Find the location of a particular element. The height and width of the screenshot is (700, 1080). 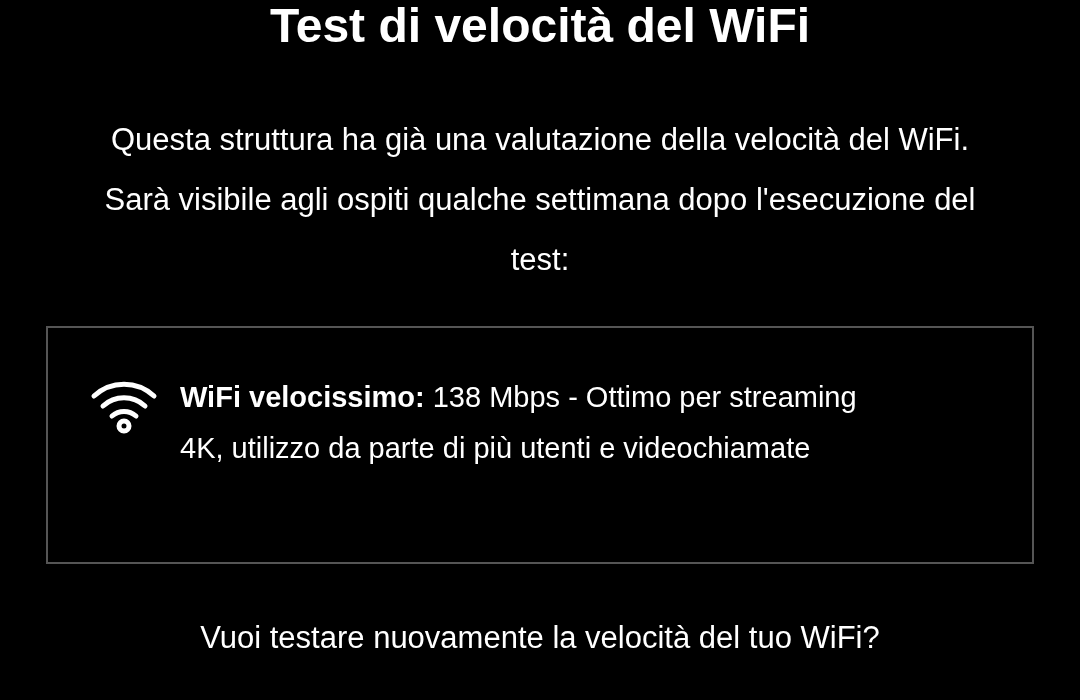

retest-question: Vuoi testare nuovamente la velocità del tuo WiFi? is located at coordinates (540, 638).